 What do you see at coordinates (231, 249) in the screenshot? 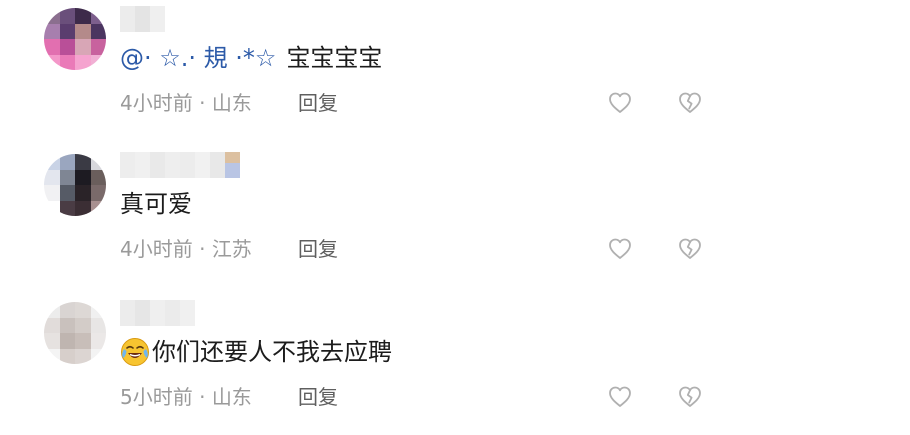
I see `comment-location: 江苏` at bounding box center [231, 249].